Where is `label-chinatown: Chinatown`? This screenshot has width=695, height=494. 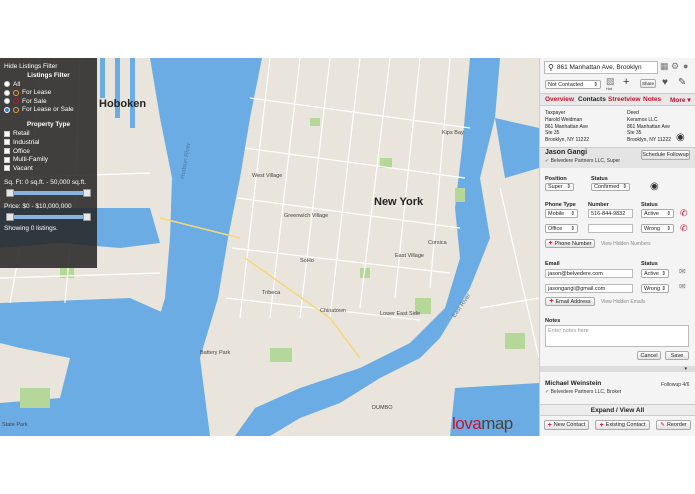
label-chinatown: Chinatown is located at coordinates (333, 311).